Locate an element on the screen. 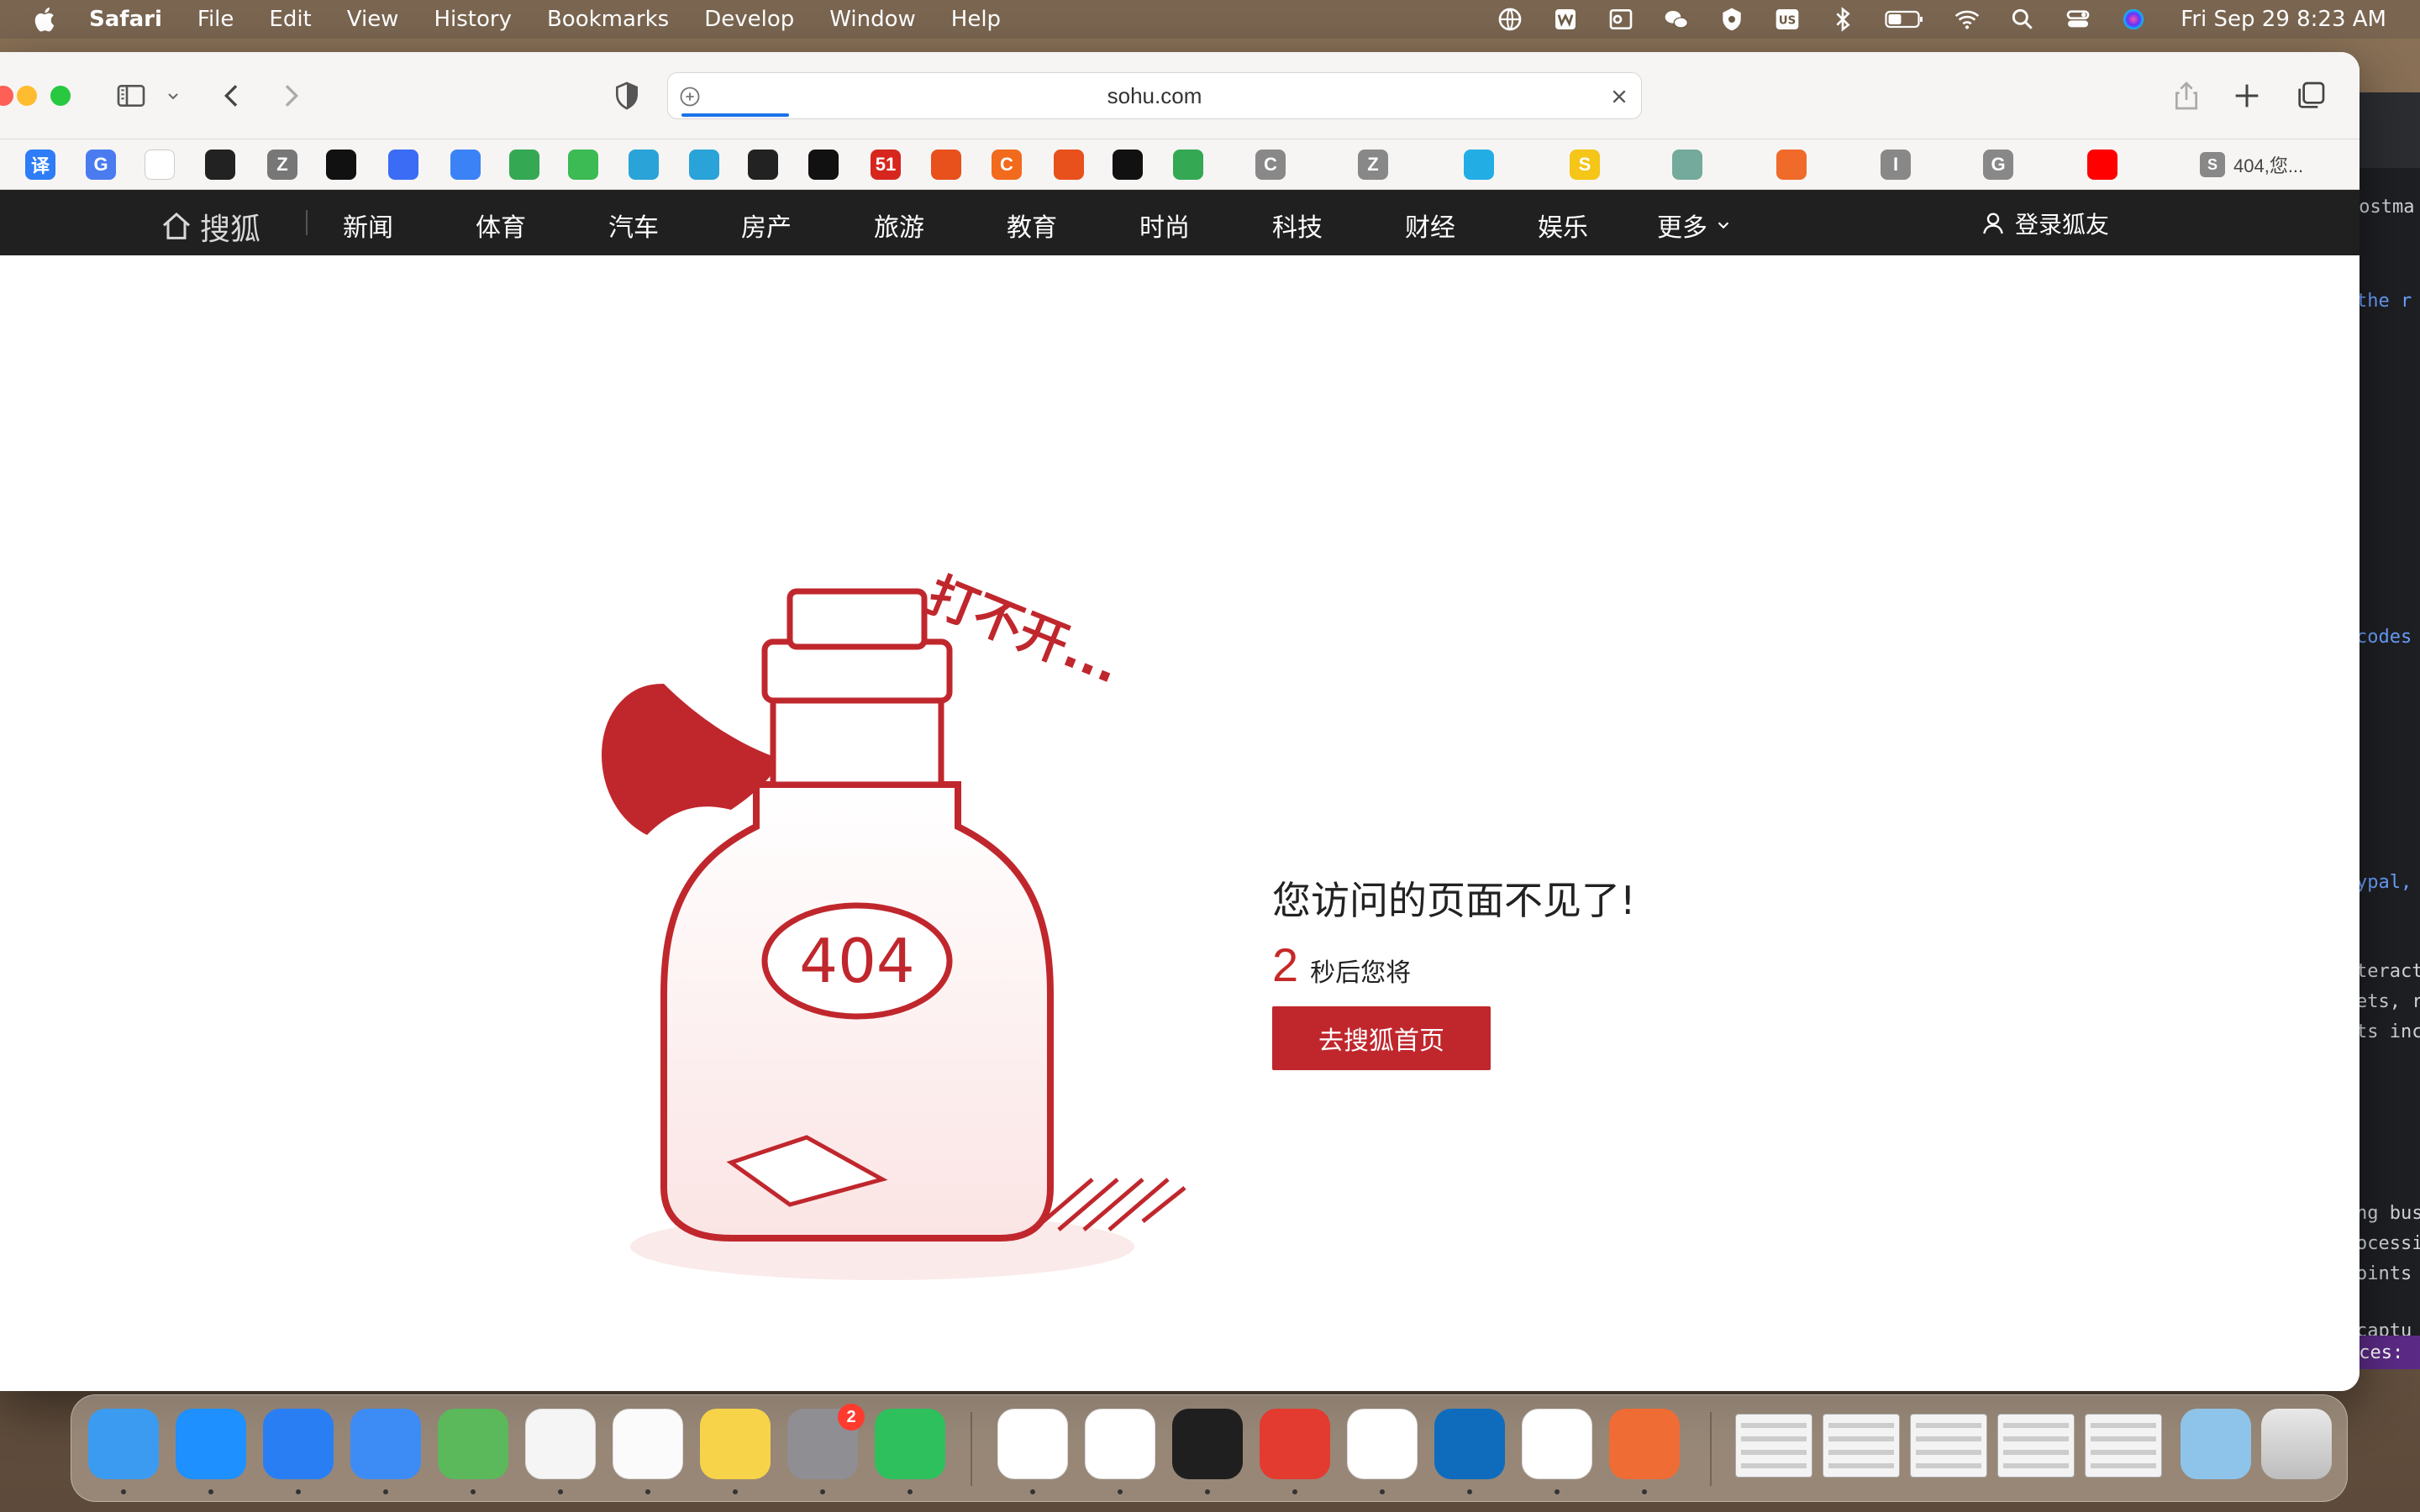  reminders-icon is located at coordinates (648, 1444).